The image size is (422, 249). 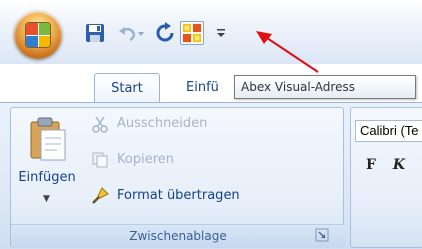 I want to click on paste-clipboard-icon, so click(x=48, y=139).